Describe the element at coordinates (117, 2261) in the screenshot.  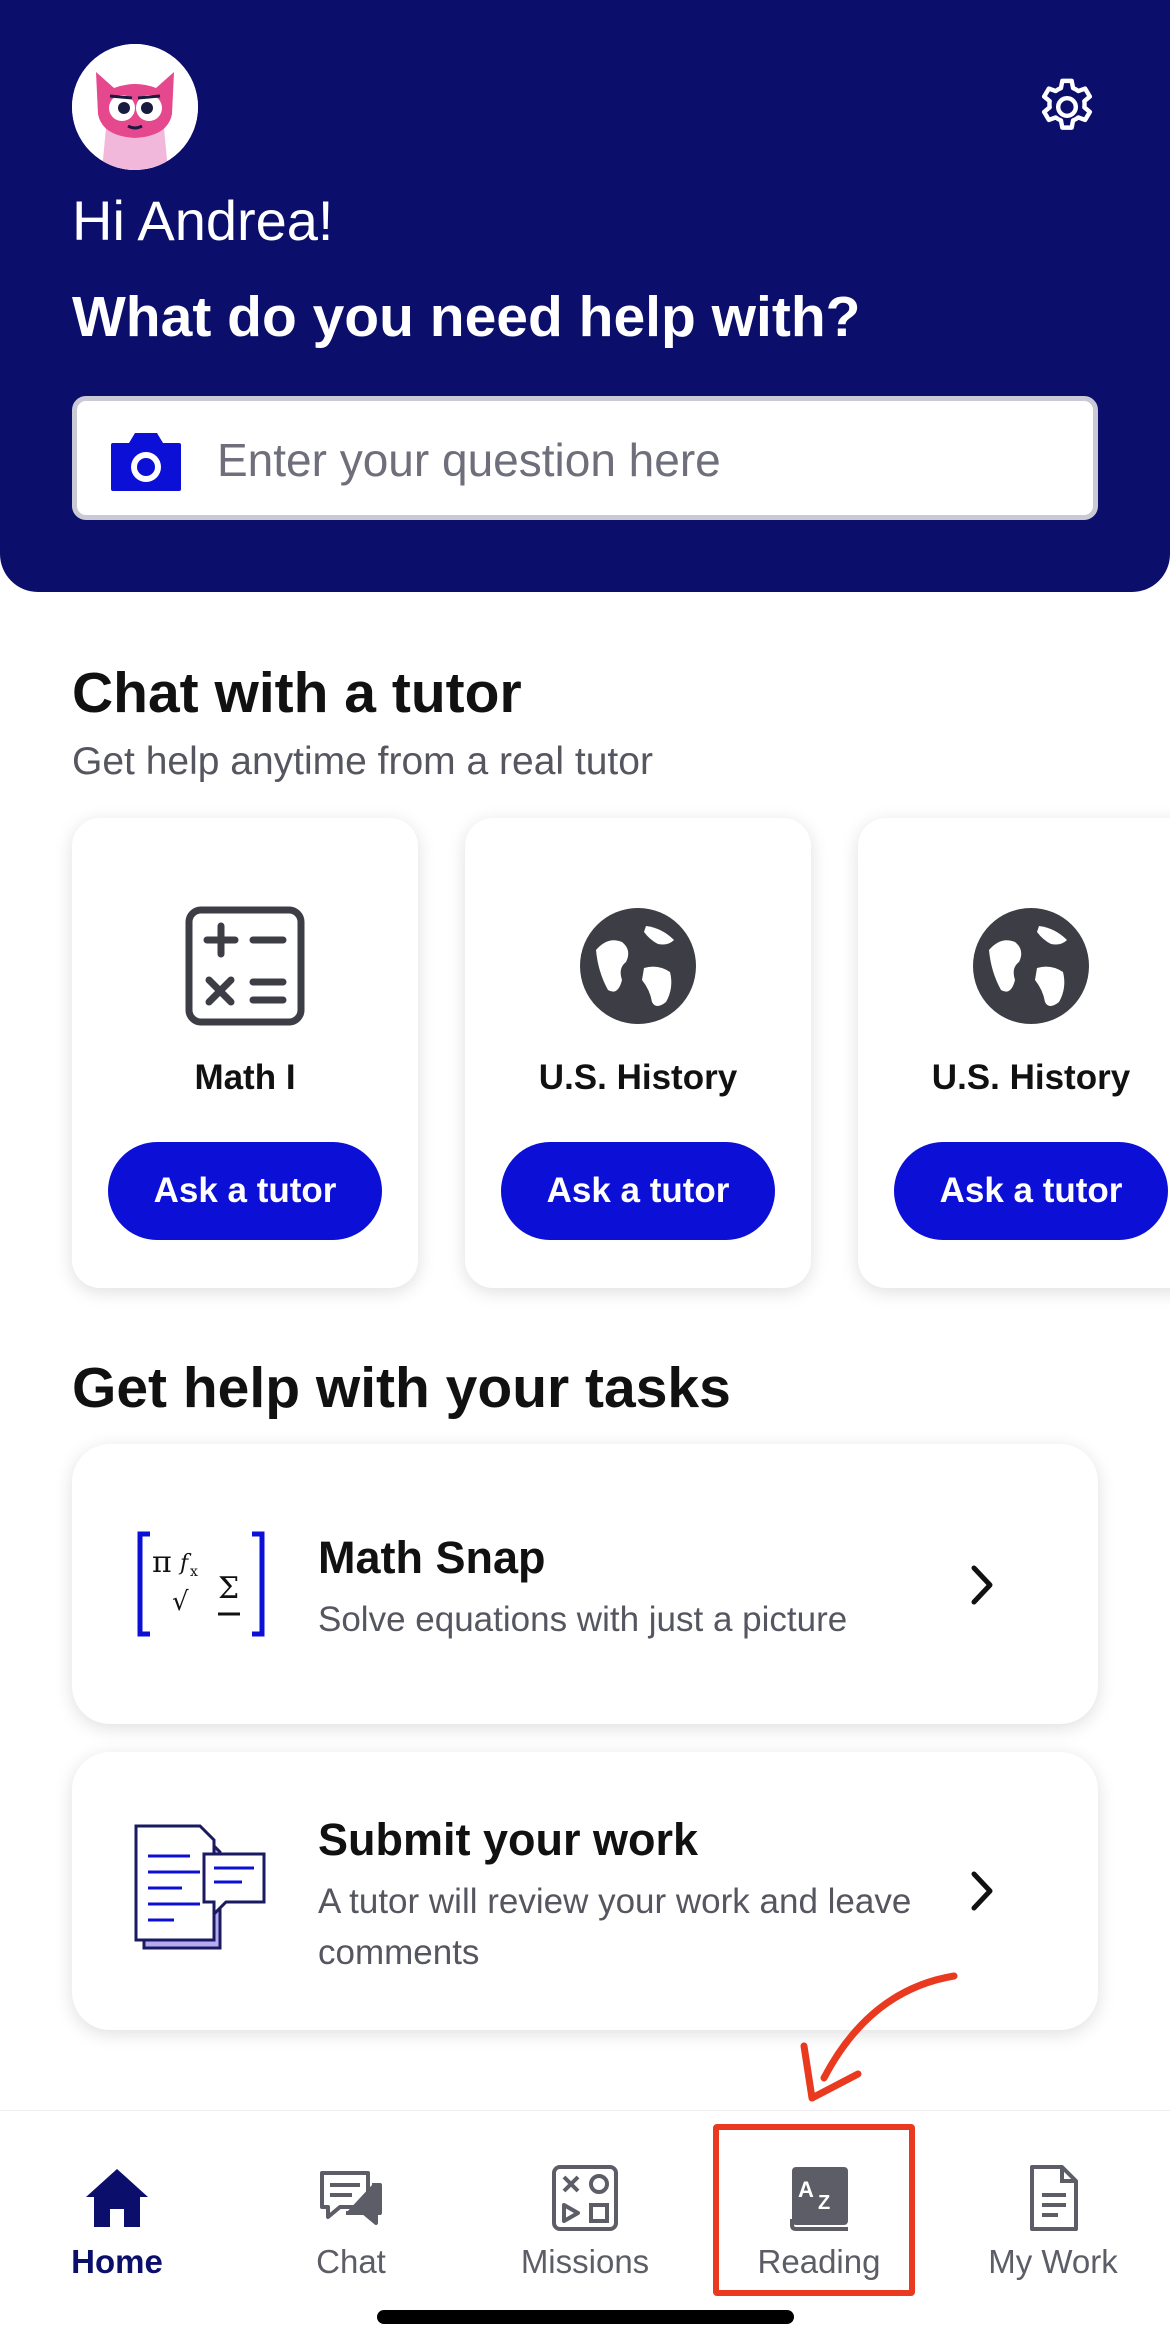
I see `nav-label: Home` at that location.